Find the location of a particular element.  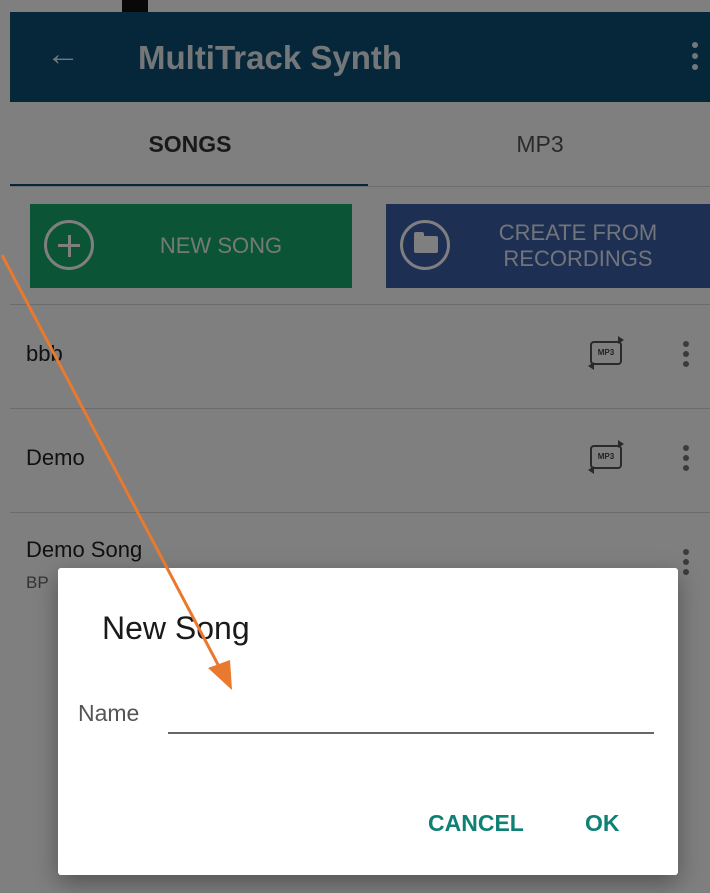

dialog-title: New Song is located at coordinates (176, 628).